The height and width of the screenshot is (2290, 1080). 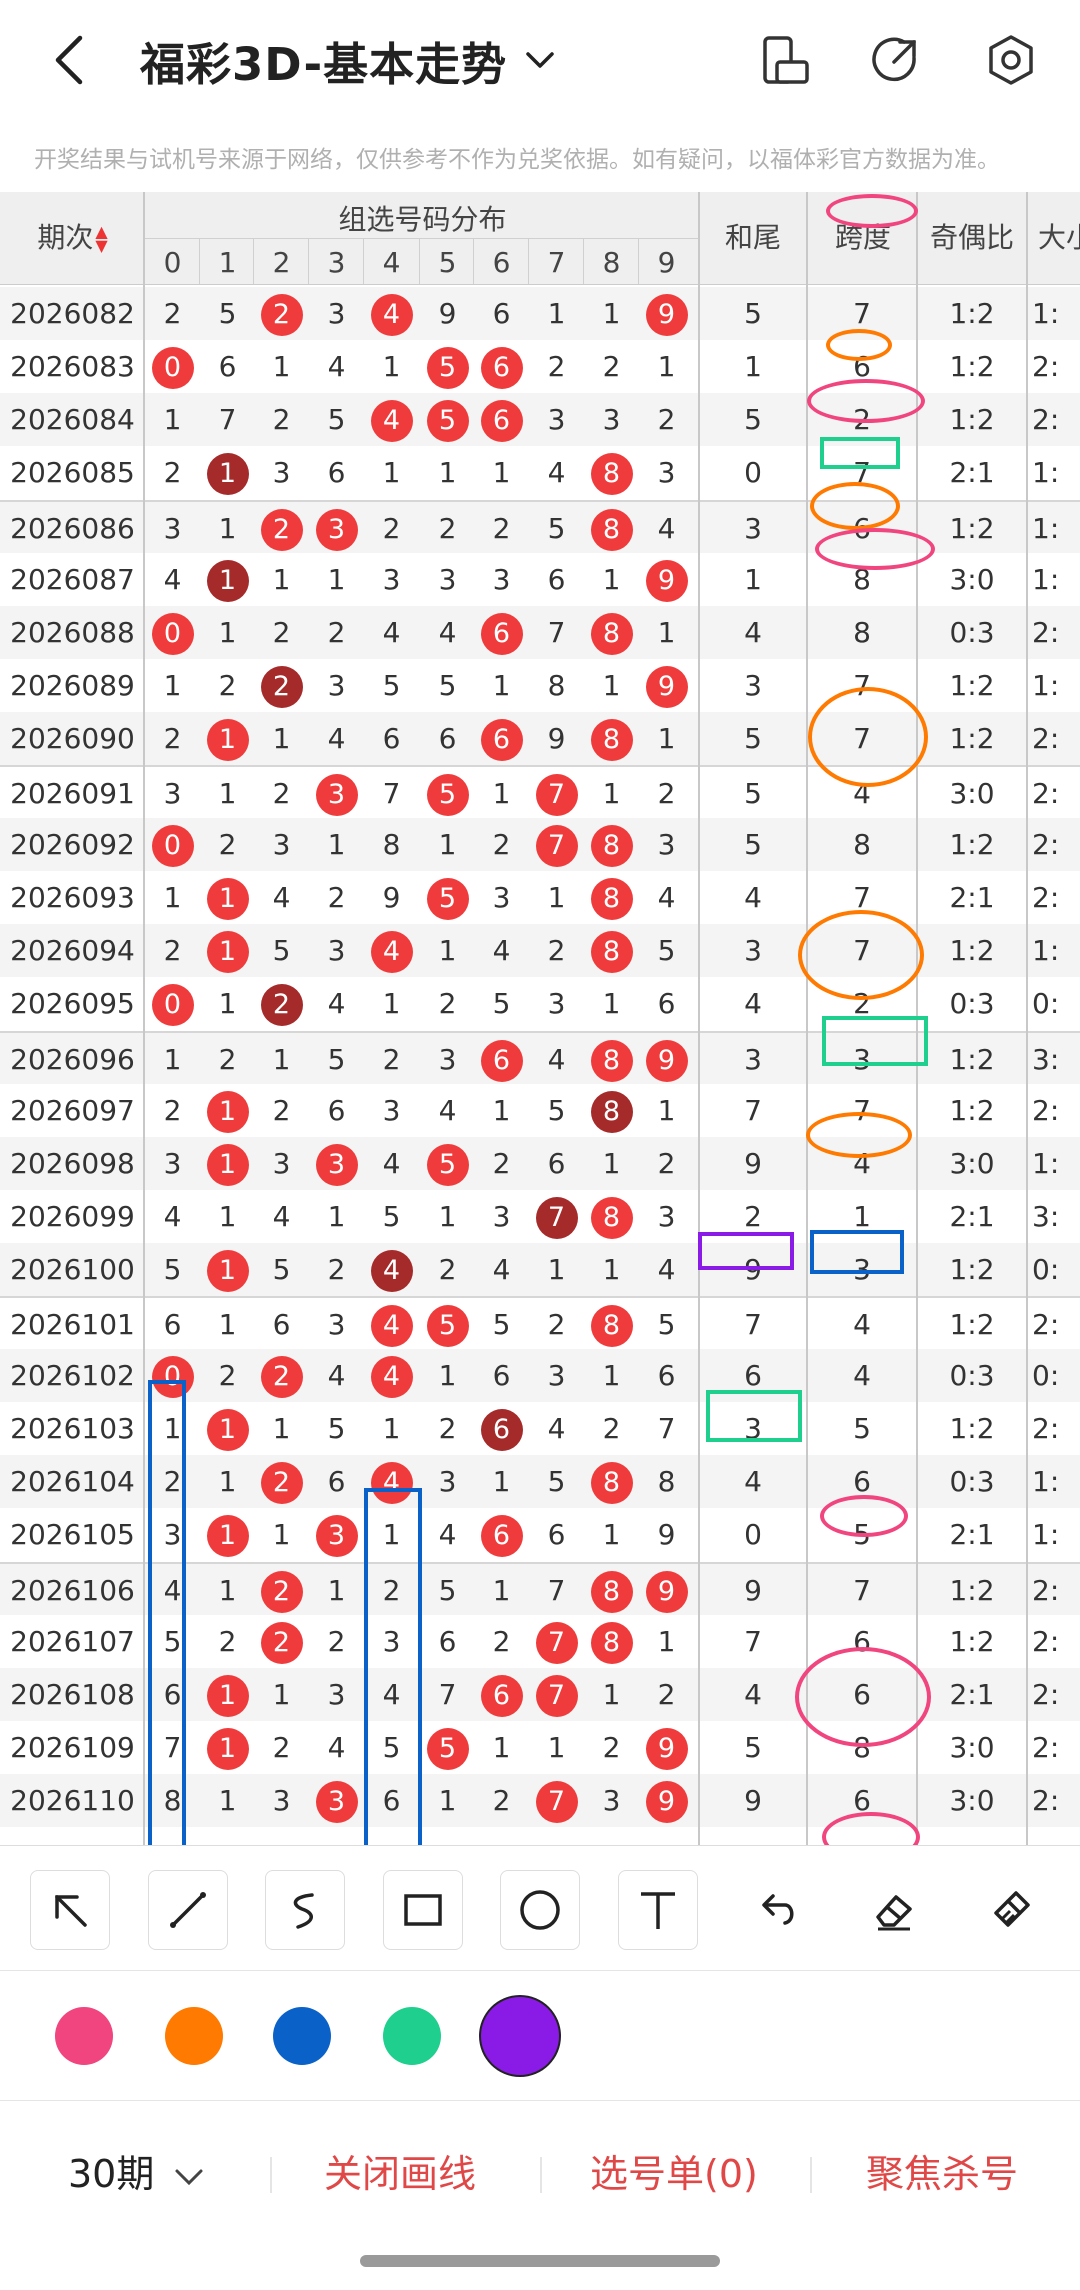 I want to click on table-row: 2026101 6 1 6 3 4 5 5 2 8 5 7 4 1:2 2:, so click(x=540, y=1323).